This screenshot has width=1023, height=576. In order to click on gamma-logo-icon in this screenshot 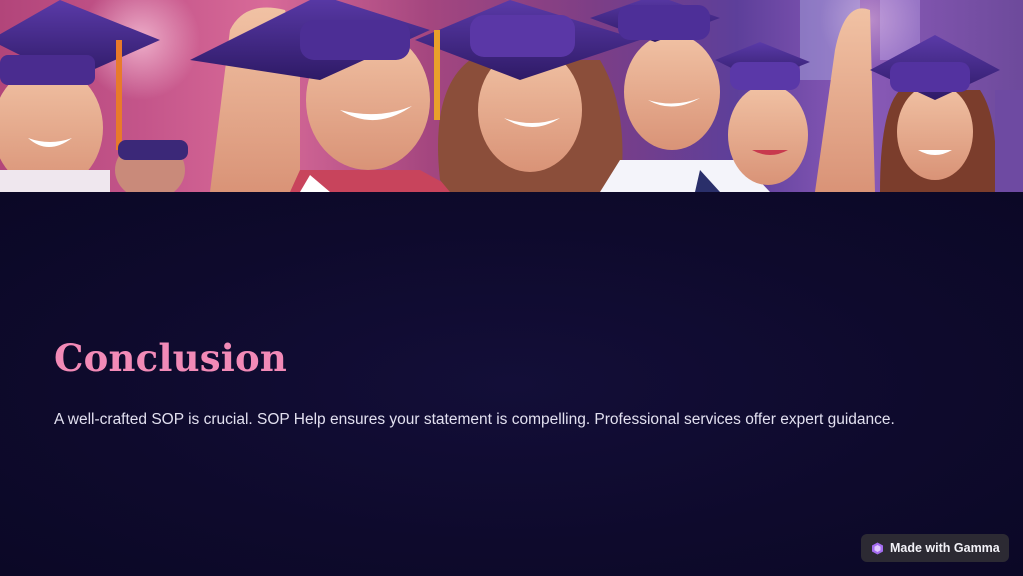, I will do `click(877, 548)`.